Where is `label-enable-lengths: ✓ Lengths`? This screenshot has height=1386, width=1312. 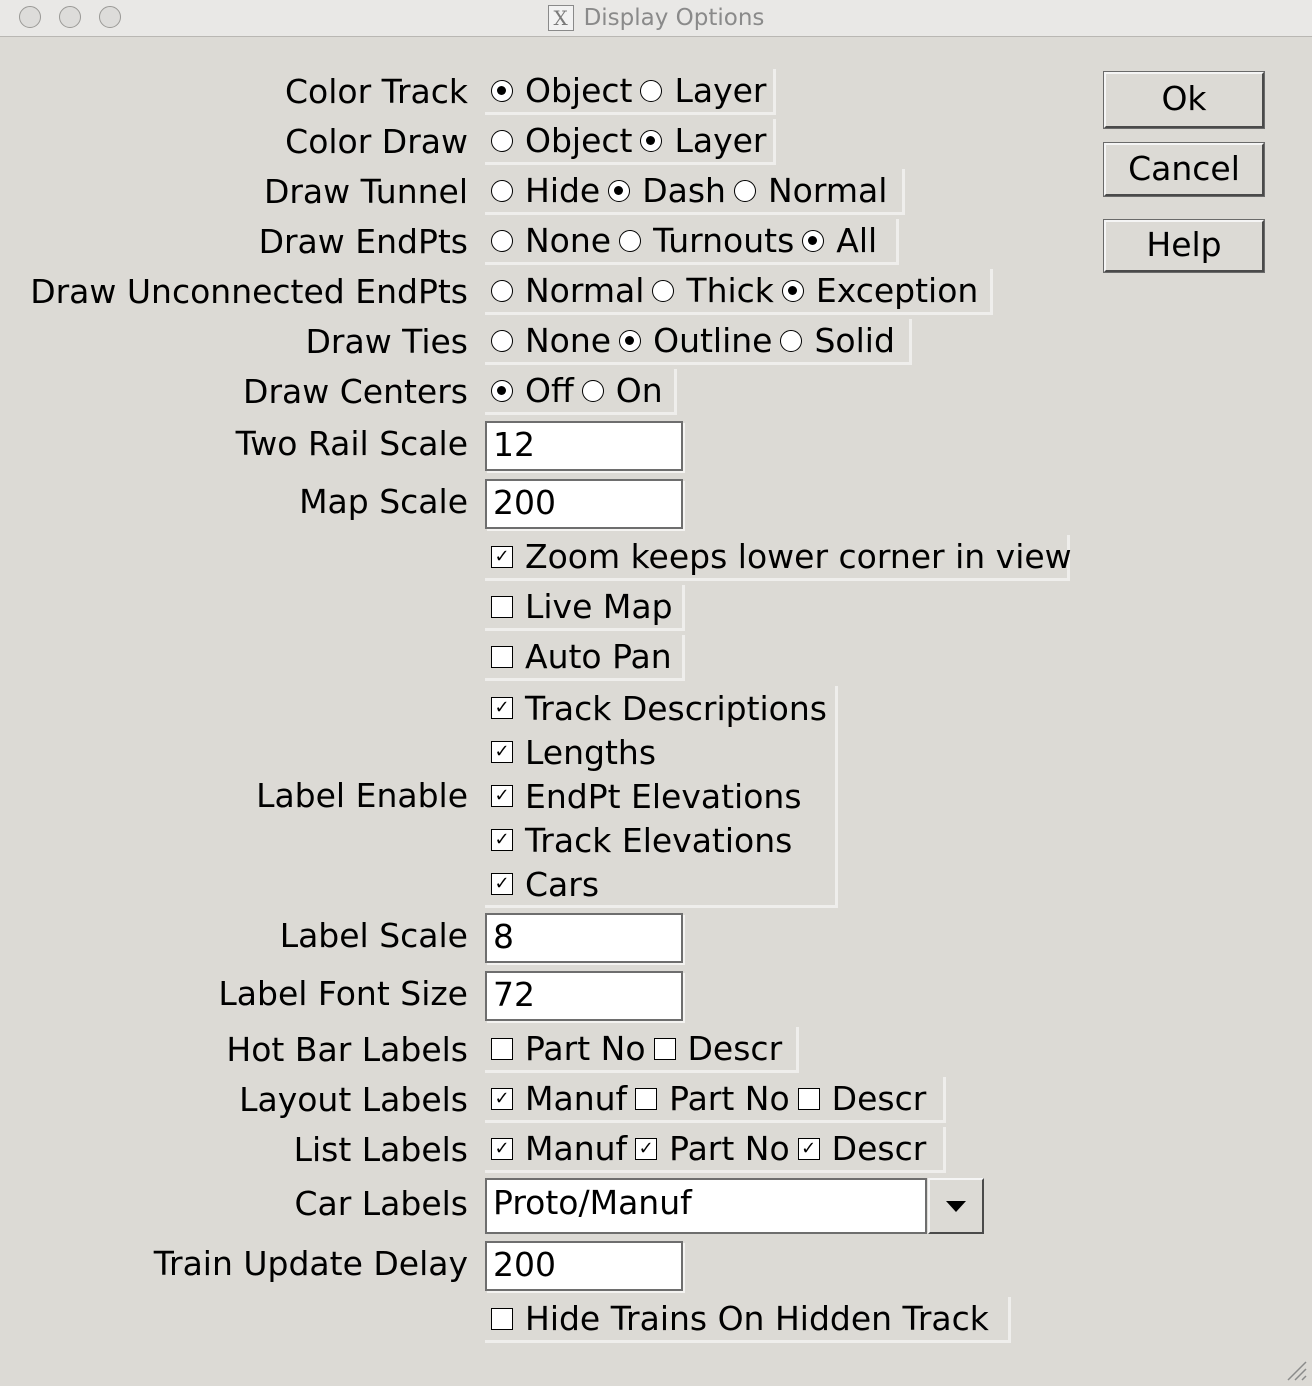 label-enable-lengths: ✓ Lengths is located at coordinates (570, 752).